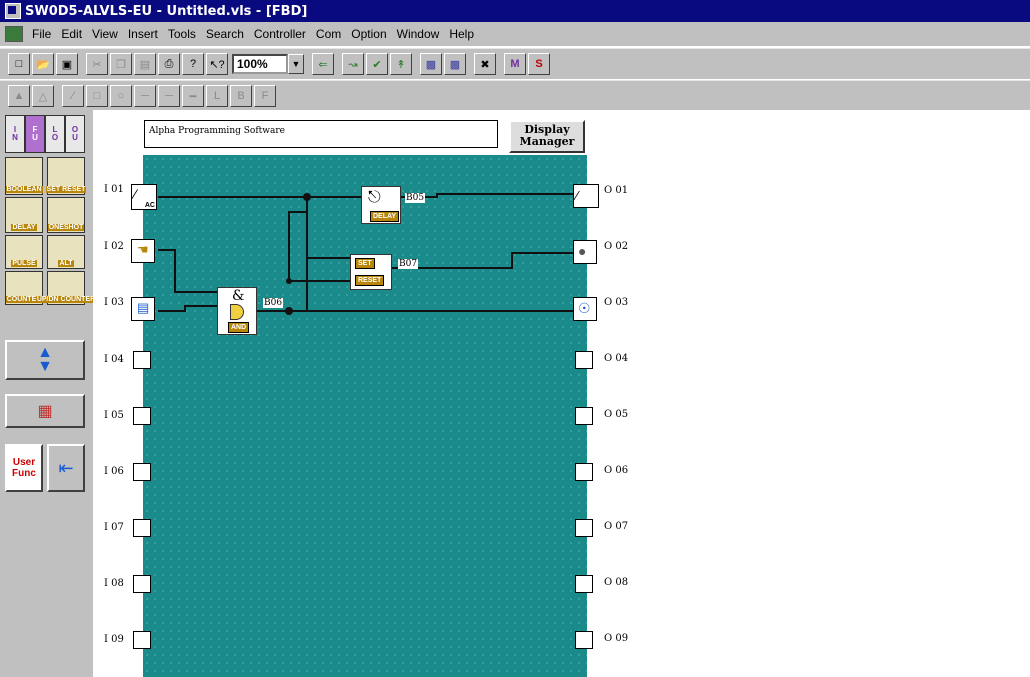  What do you see at coordinates (297, 246) in the screenshot?
I see `wire-reset-branch` at bounding box center [297, 246].